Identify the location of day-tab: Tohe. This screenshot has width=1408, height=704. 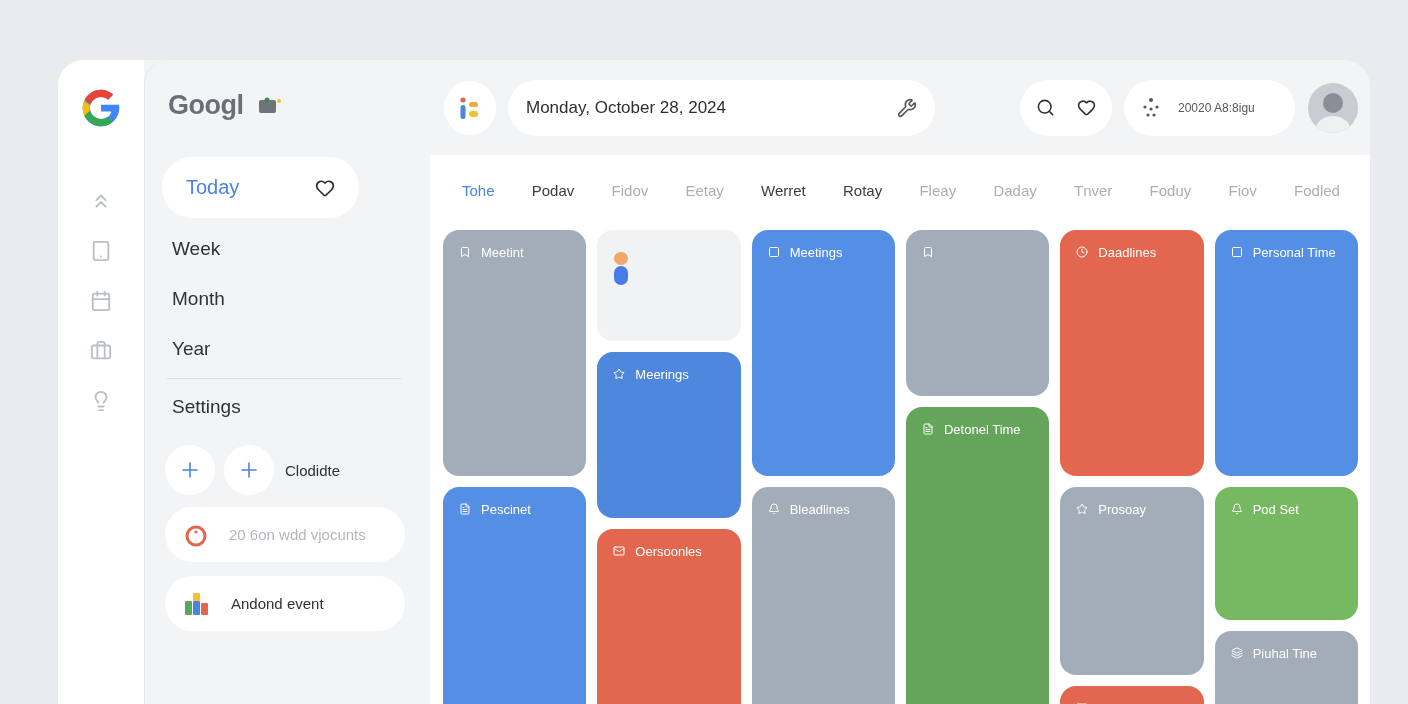
(478, 190).